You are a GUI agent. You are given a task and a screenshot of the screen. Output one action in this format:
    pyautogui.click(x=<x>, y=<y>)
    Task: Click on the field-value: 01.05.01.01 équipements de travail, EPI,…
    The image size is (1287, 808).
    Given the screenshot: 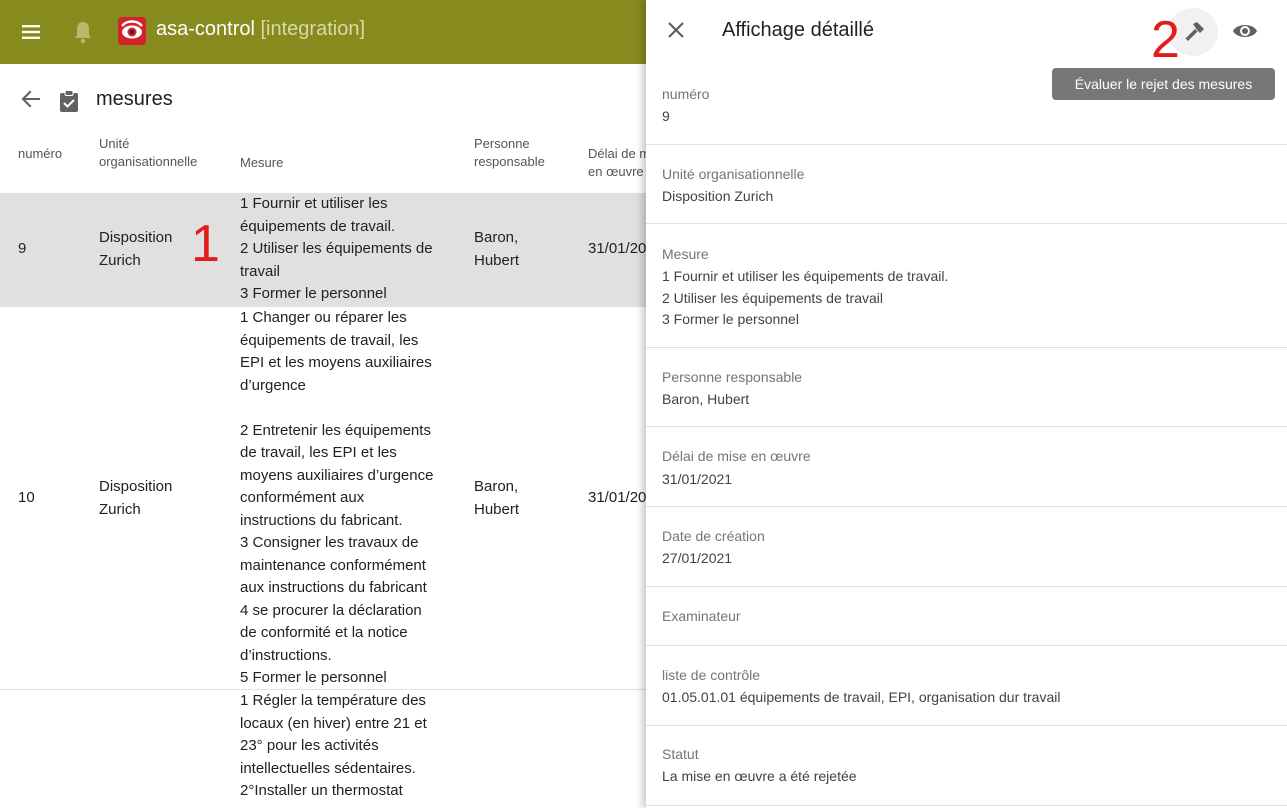 What is the action you would take?
    pyautogui.click(x=861, y=697)
    